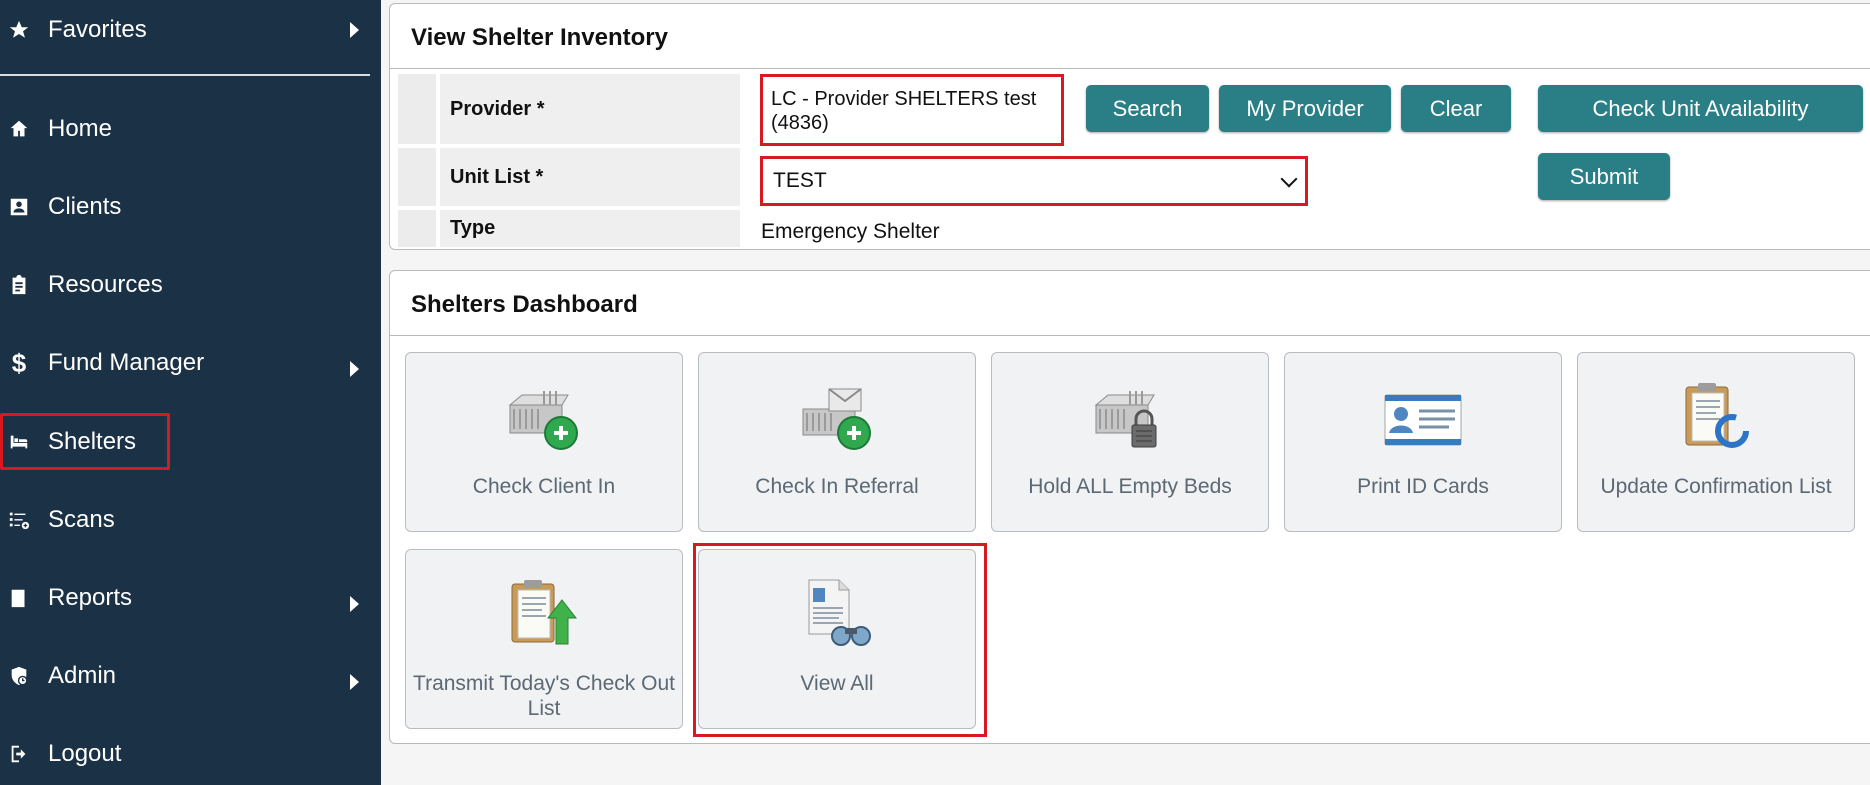 The height and width of the screenshot is (785, 1870). Describe the element at coordinates (19, 207) in the screenshot. I see `client-card-icon` at that location.